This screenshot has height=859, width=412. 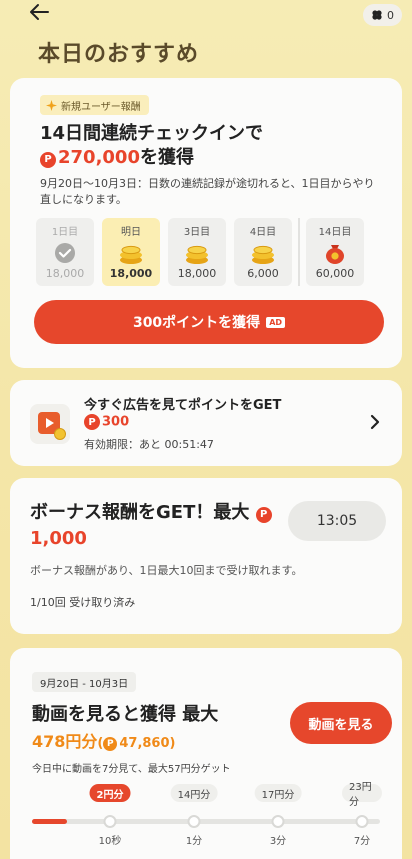 I want to click on day-value: 6,000, so click(x=263, y=273).